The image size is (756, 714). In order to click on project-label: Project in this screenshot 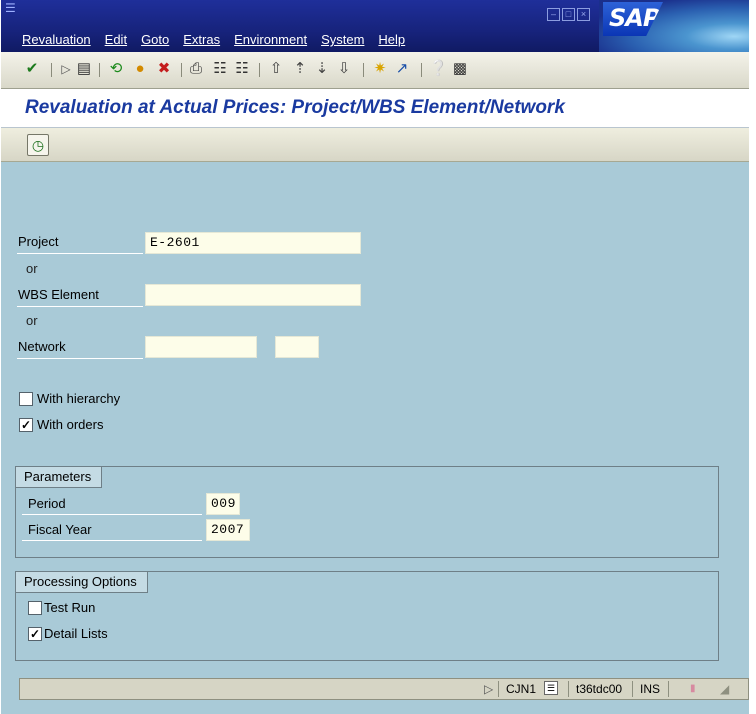, I will do `click(38, 241)`.